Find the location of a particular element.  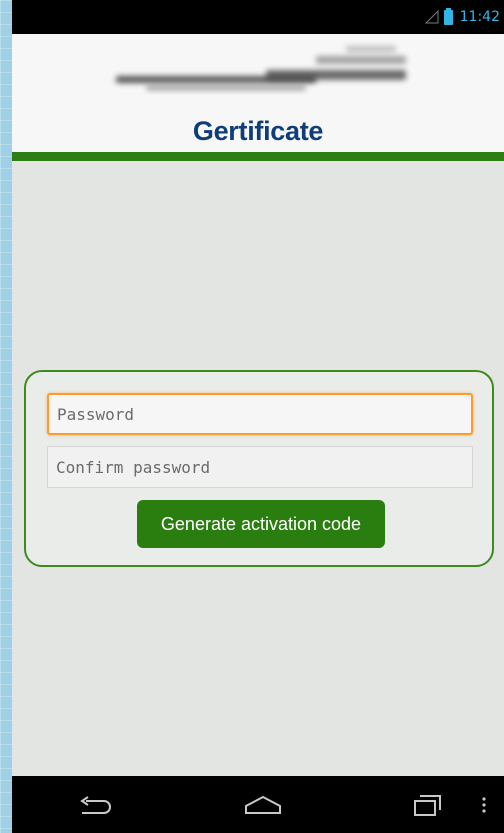

page-title: Gertificate is located at coordinates (258, 131).